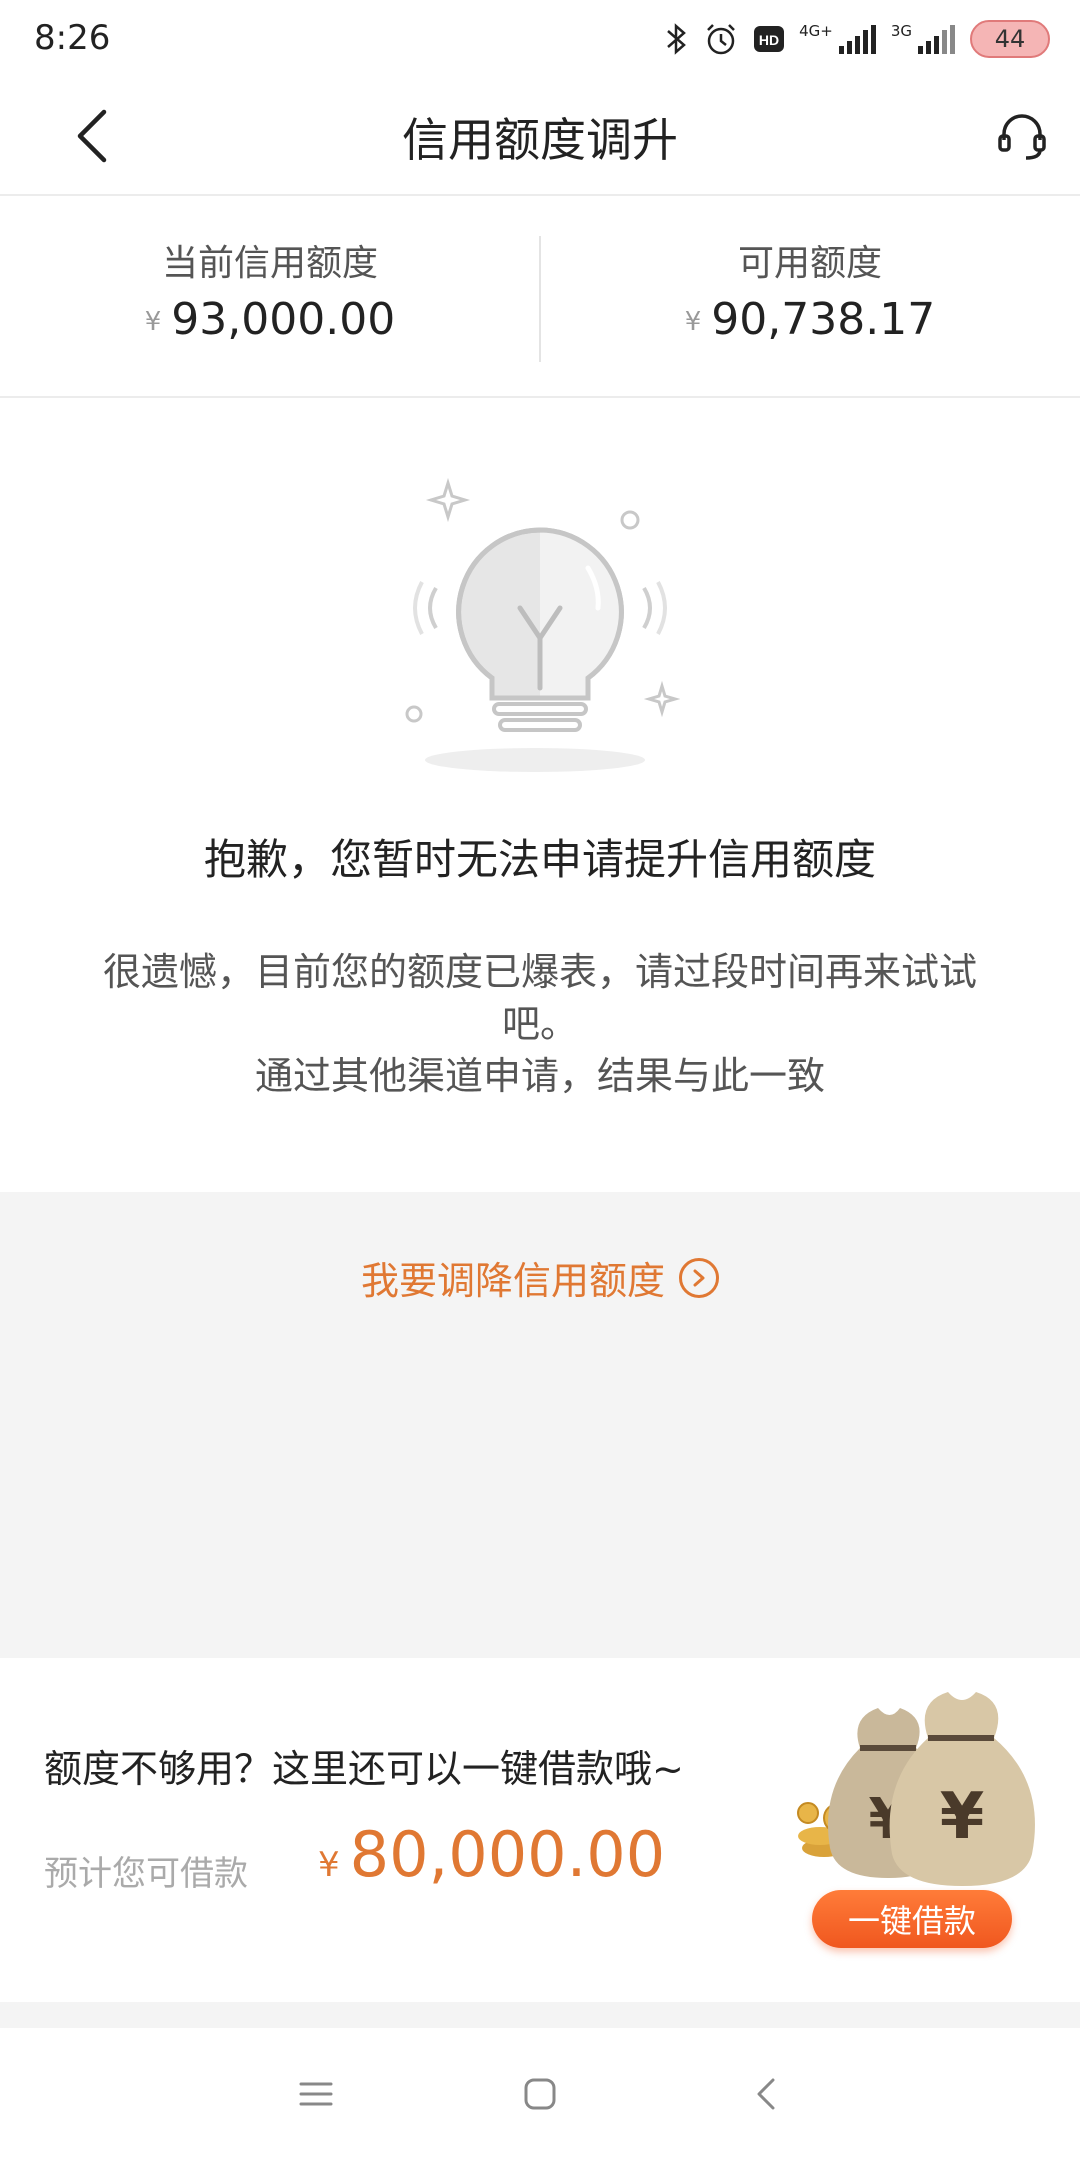 The height and width of the screenshot is (2160, 1080). Describe the element at coordinates (916, 1789) in the screenshot. I see `money-bags-icon: ¥ ¥` at that location.